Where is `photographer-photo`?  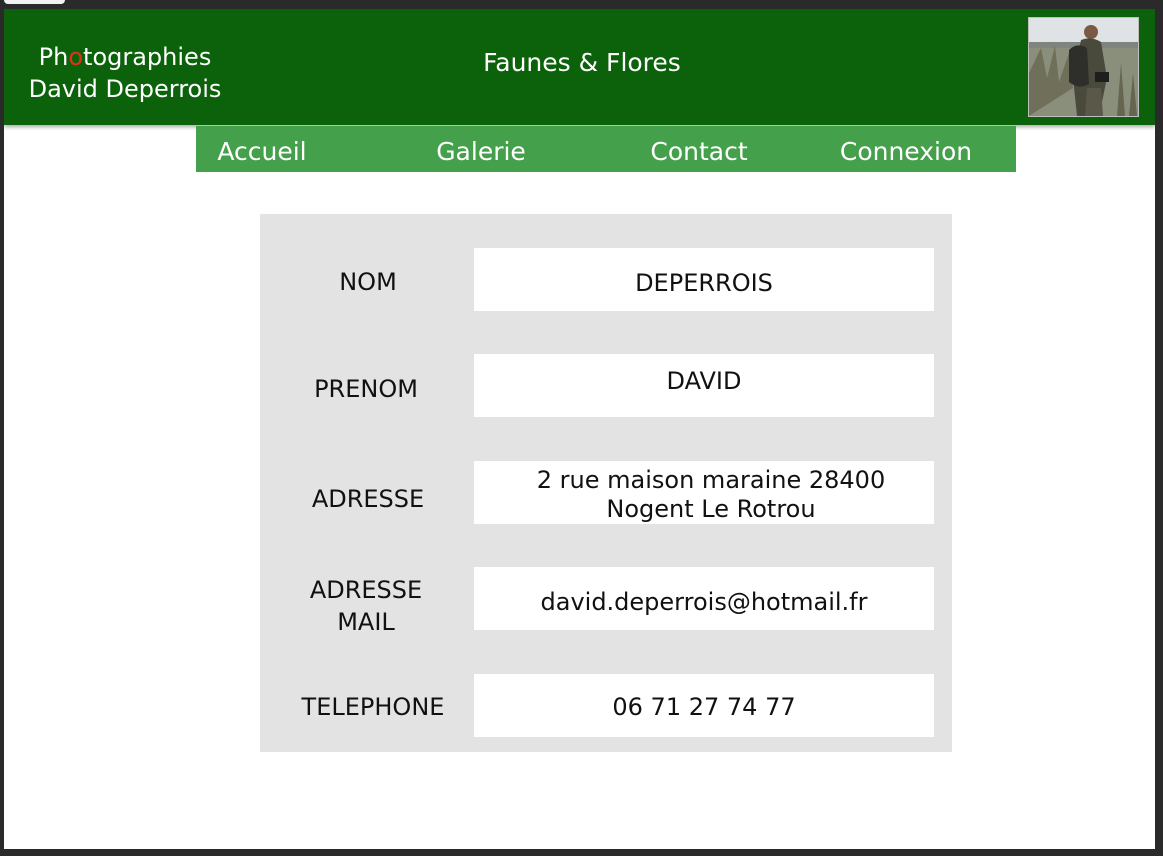
photographer-photo is located at coordinates (1083, 67).